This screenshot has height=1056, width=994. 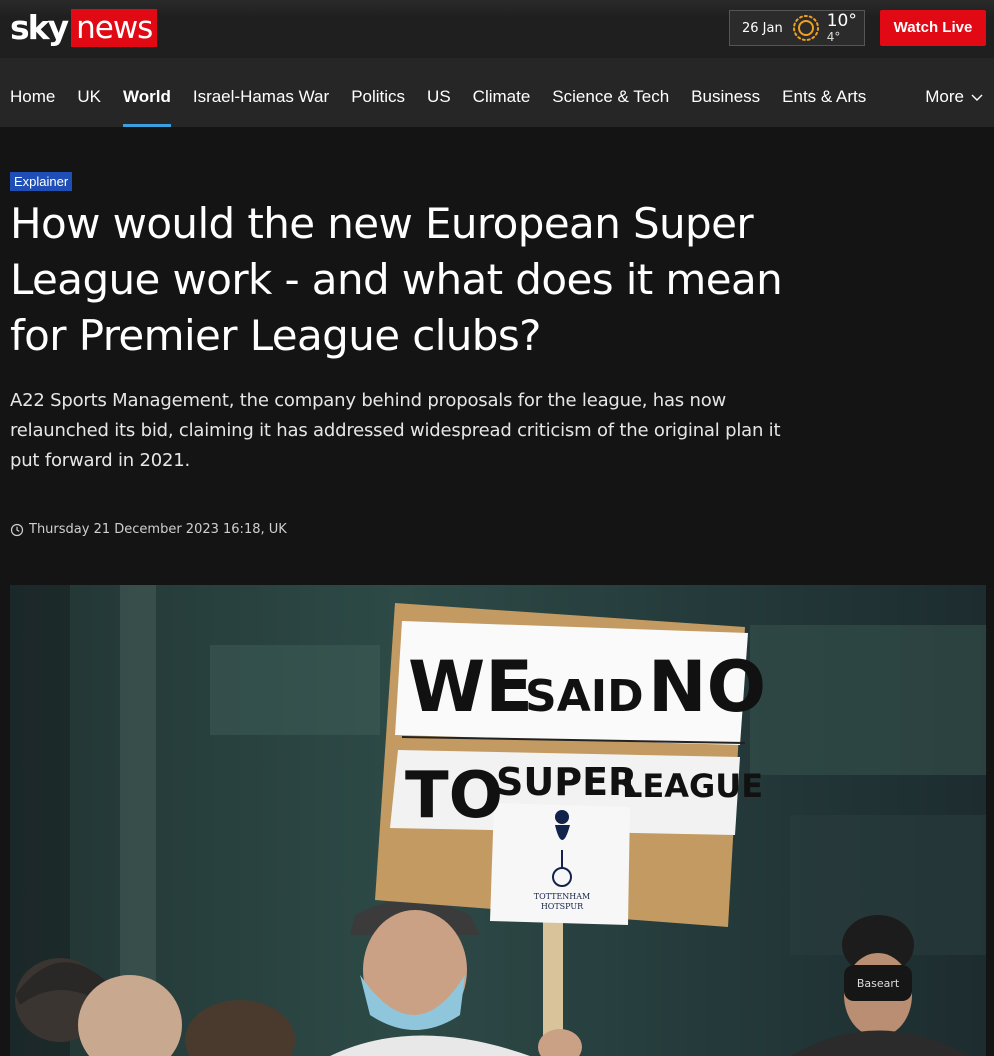 What do you see at coordinates (841, 21) in the screenshot?
I see `weather-high: 10°` at bounding box center [841, 21].